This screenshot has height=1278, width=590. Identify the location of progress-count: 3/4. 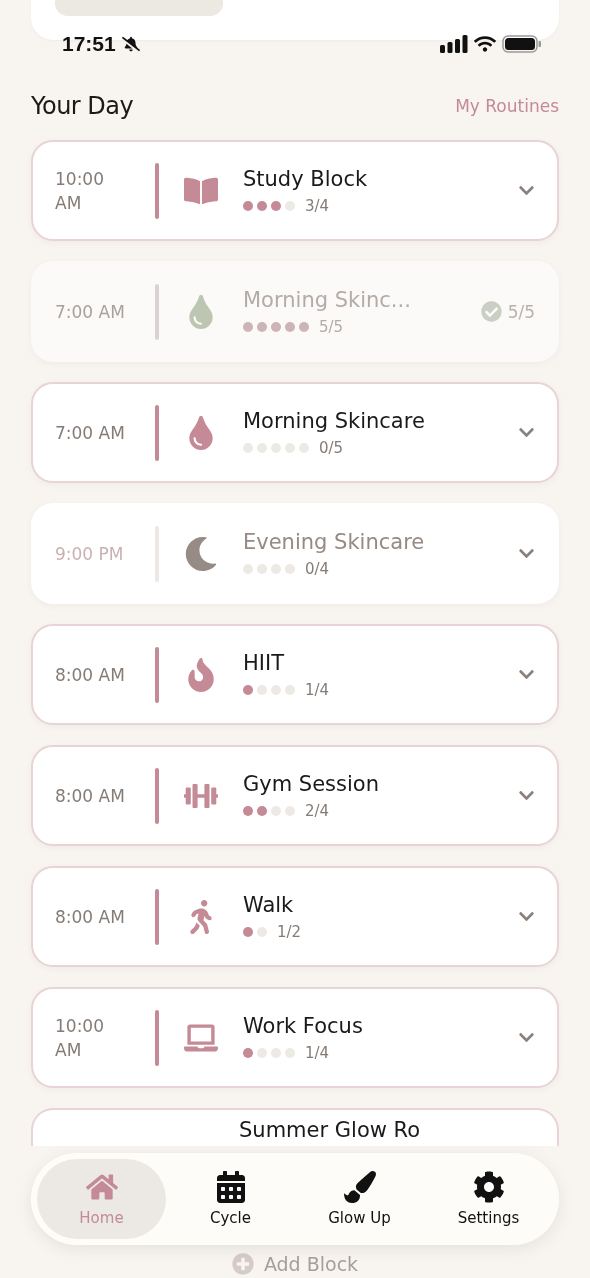
(317, 205).